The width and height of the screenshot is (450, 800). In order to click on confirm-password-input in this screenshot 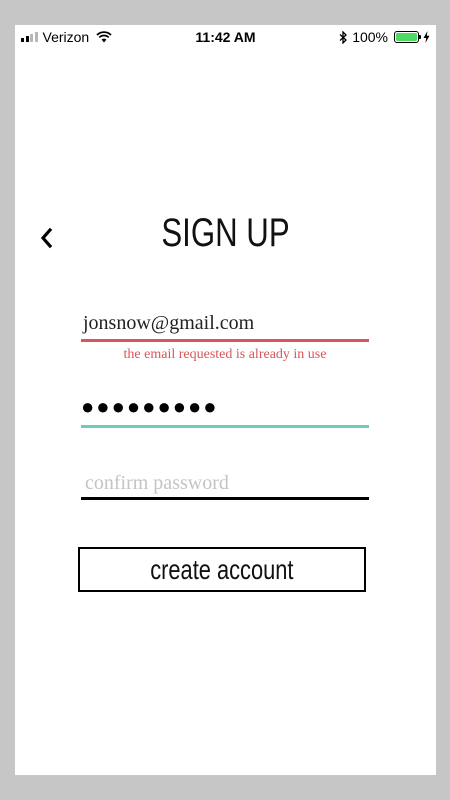, I will do `click(225, 483)`.